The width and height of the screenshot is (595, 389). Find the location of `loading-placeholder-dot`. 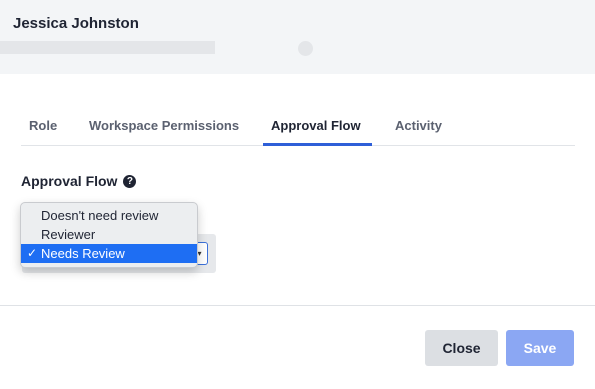

loading-placeholder-dot is located at coordinates (305, 48).